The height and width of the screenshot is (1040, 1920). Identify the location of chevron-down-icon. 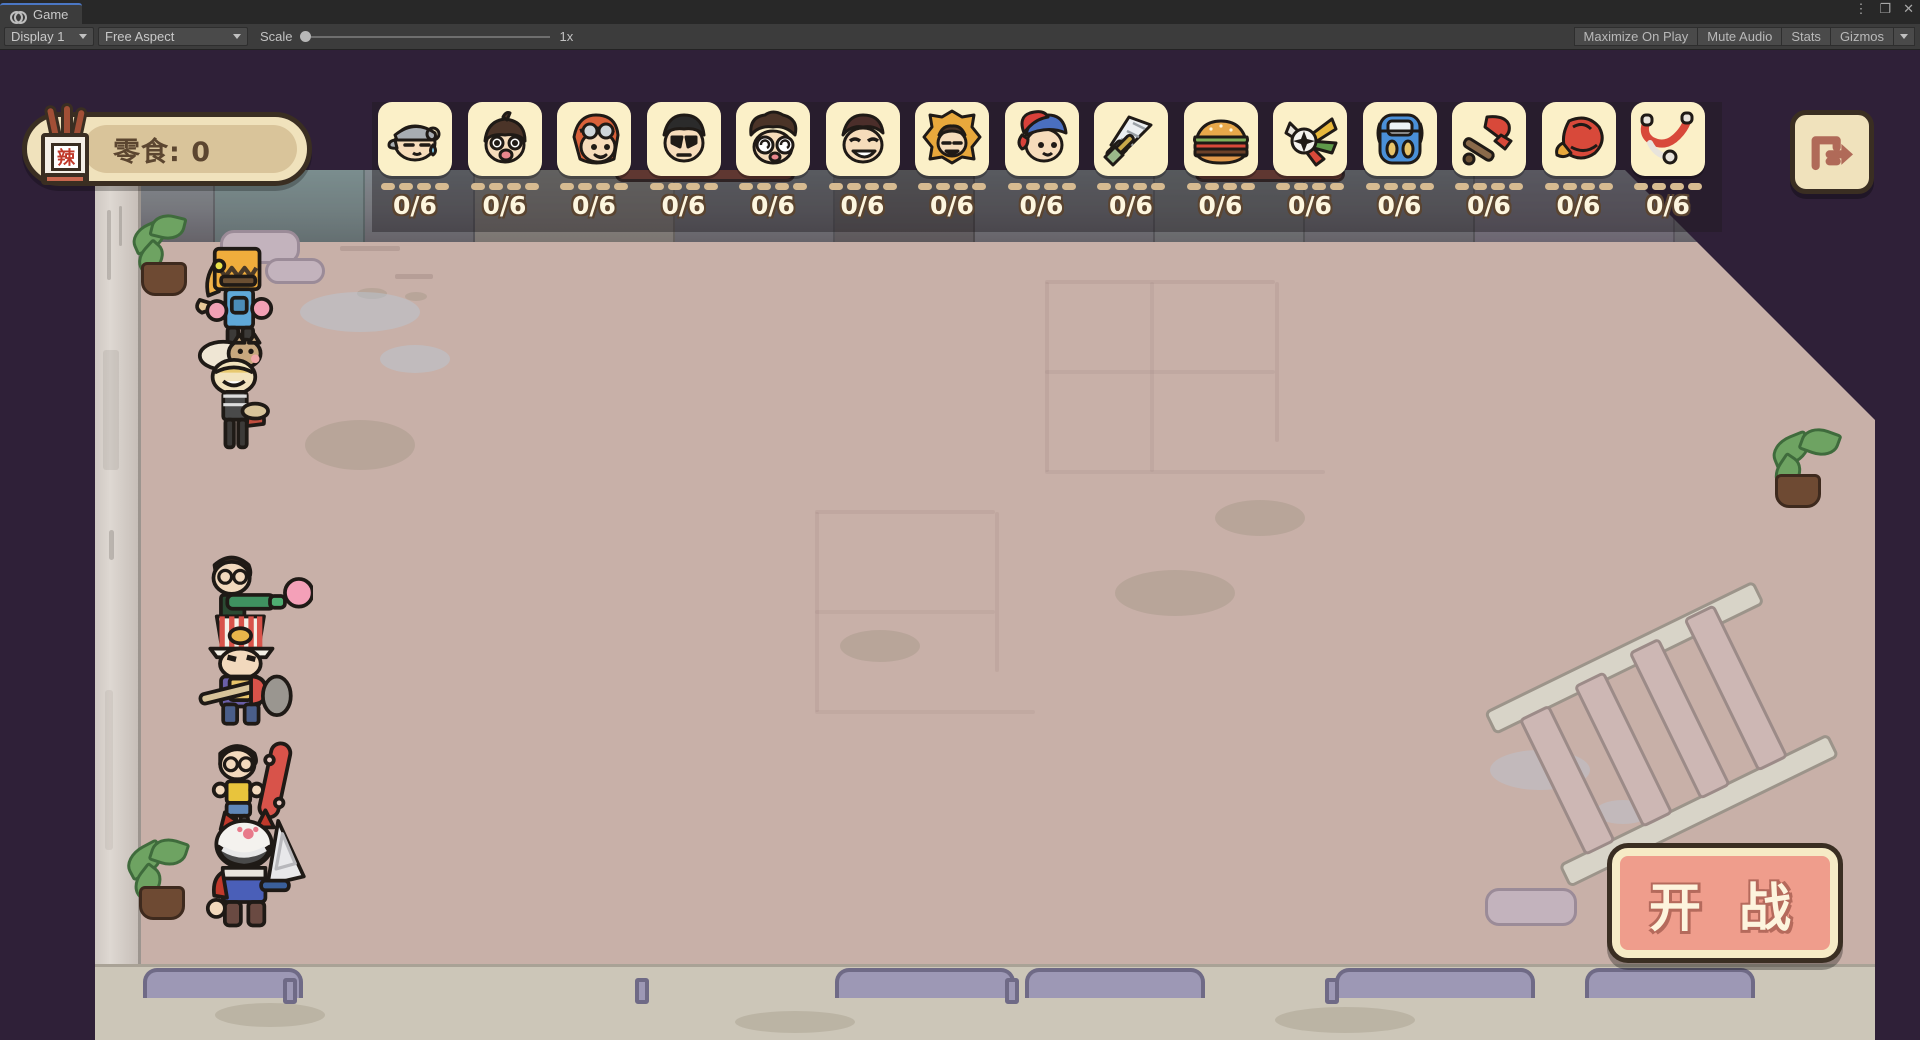
(237, 36).